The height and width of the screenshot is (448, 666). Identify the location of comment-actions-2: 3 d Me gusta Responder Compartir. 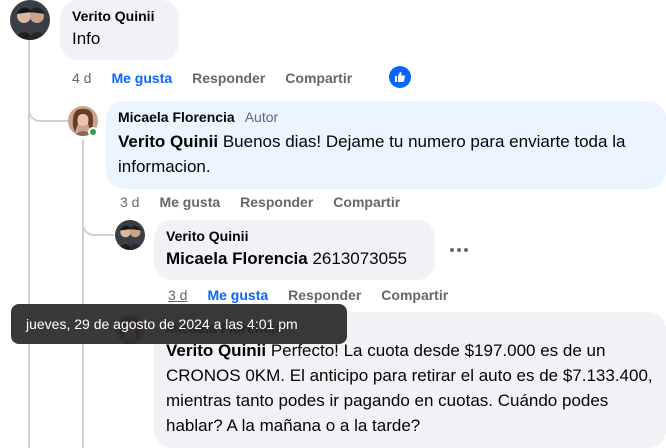
(270, 202).